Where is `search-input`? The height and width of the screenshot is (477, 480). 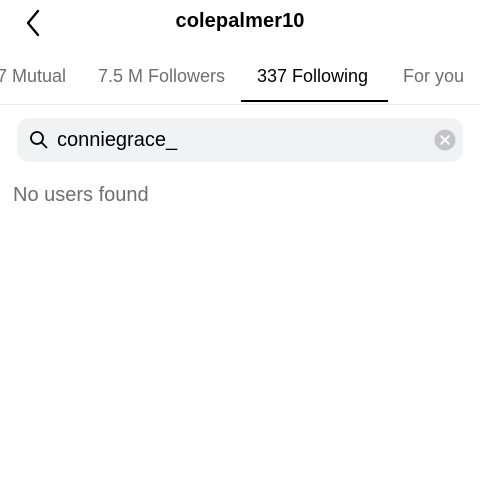
search-input is located at coordinates (242, 140).